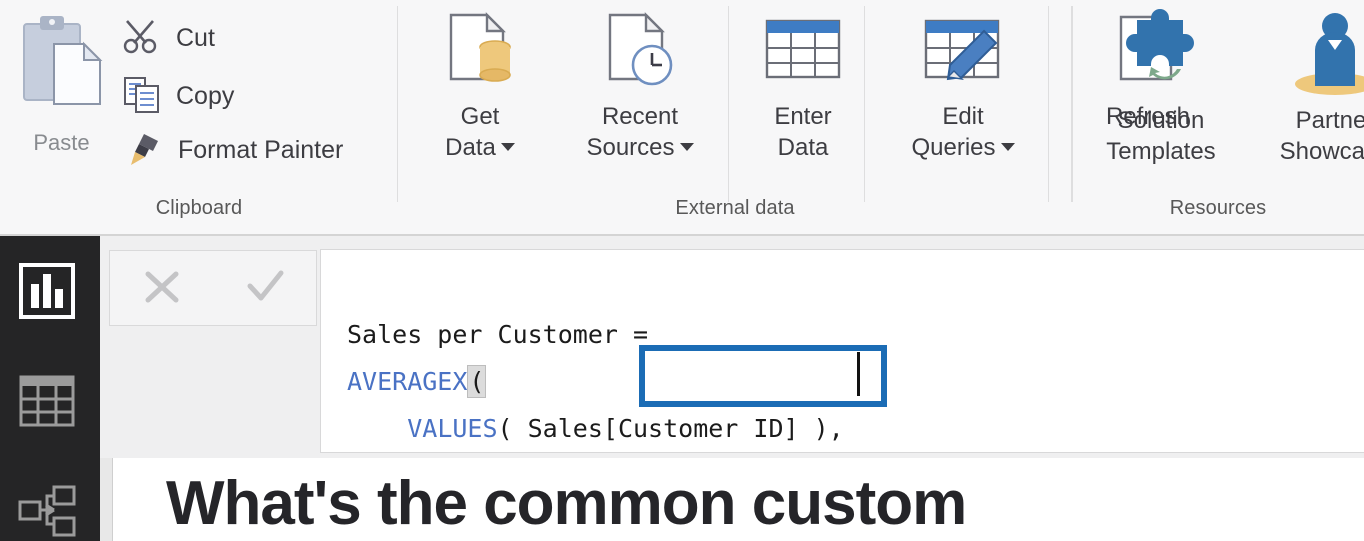  I want to click on edit-queries-label-line1: Edit, so click(963, 116).